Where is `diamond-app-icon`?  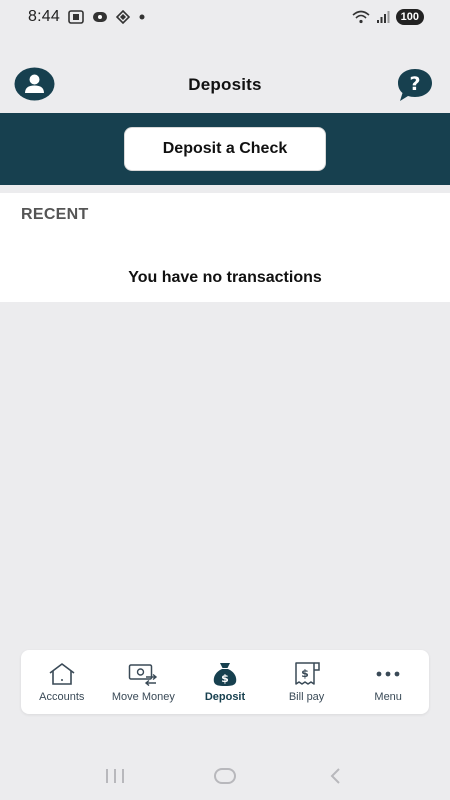 diamond-app-icon is located at coordinates (122, 17).